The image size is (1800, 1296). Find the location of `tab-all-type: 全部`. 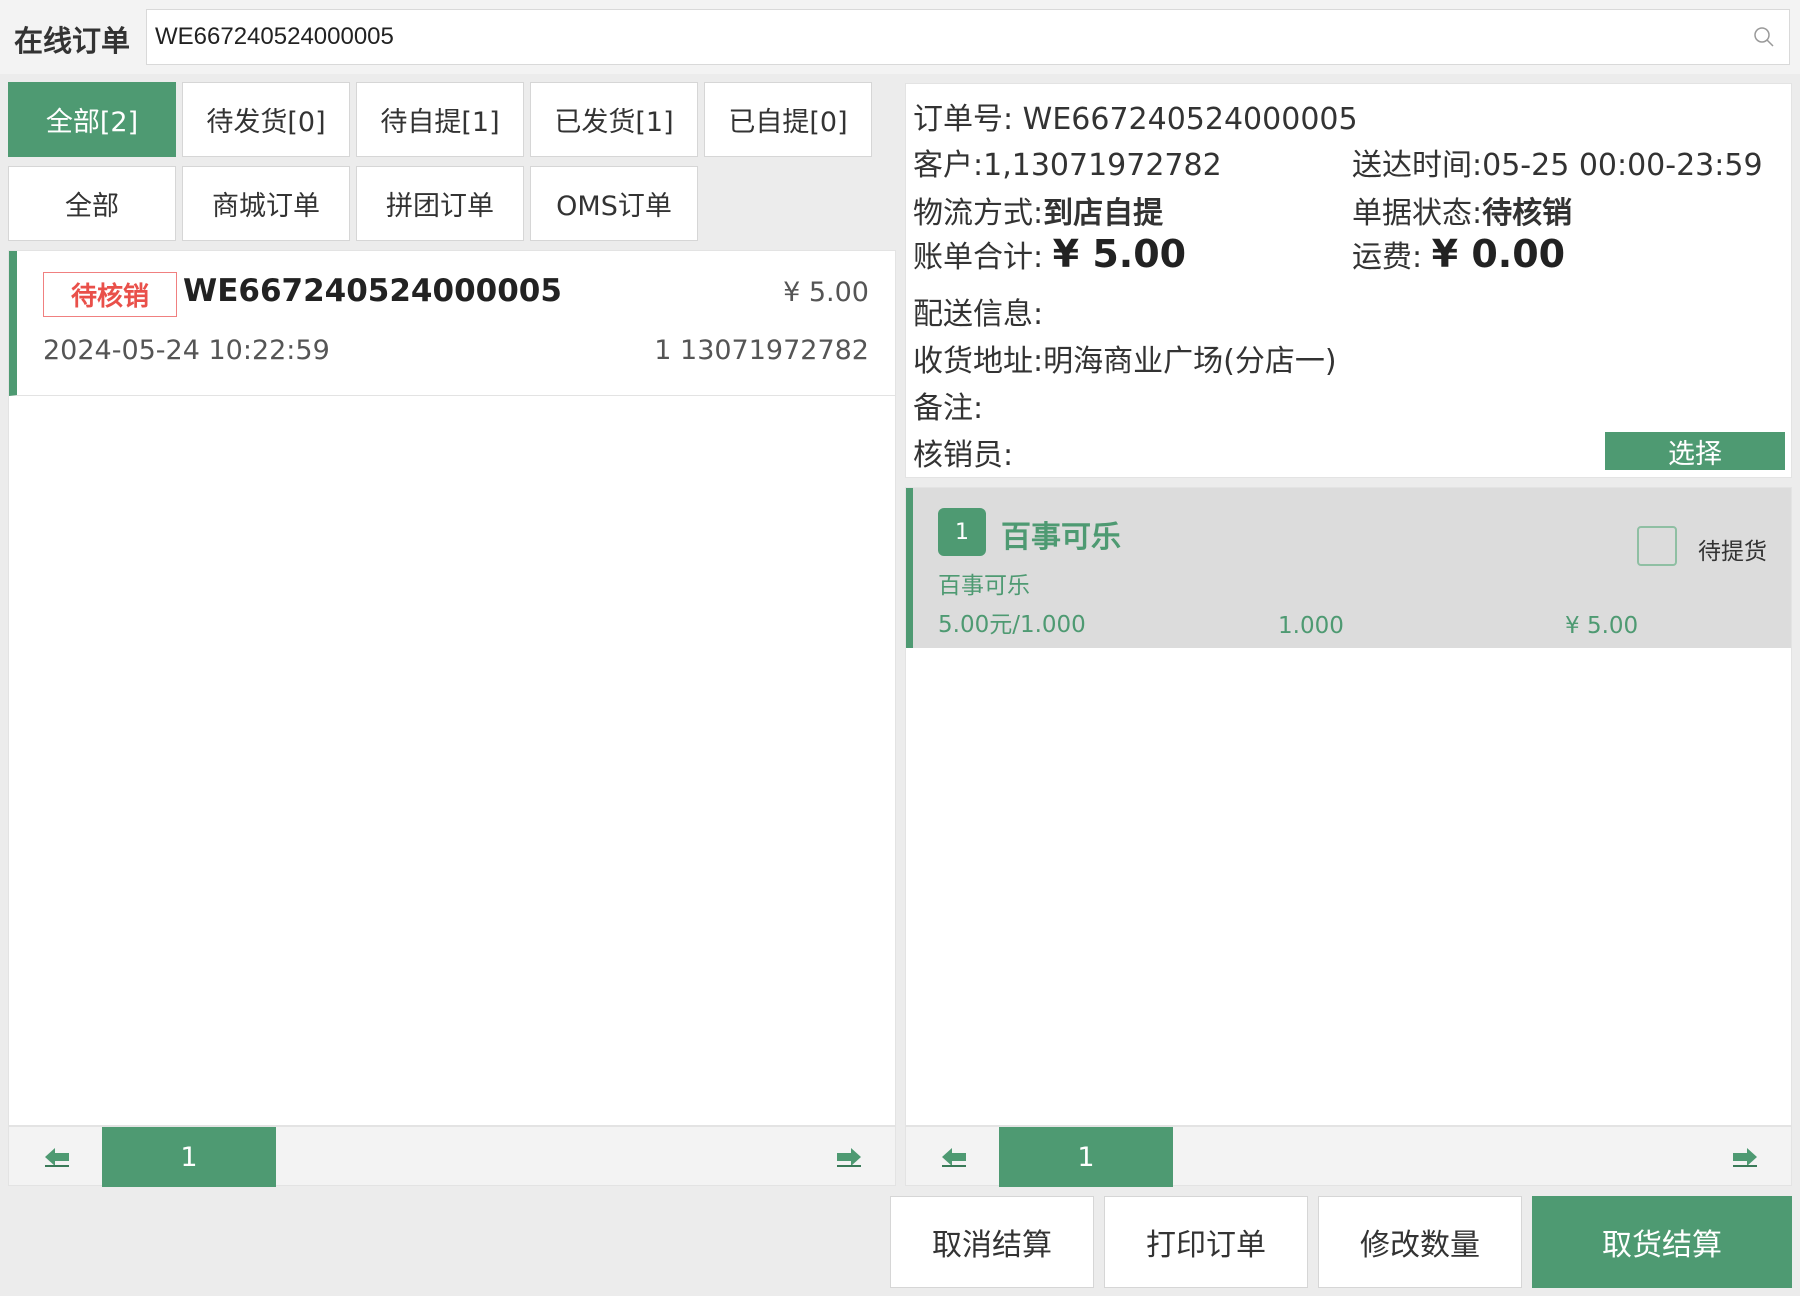

tab-all-type: 全部 is located at coordinates (92, 203).